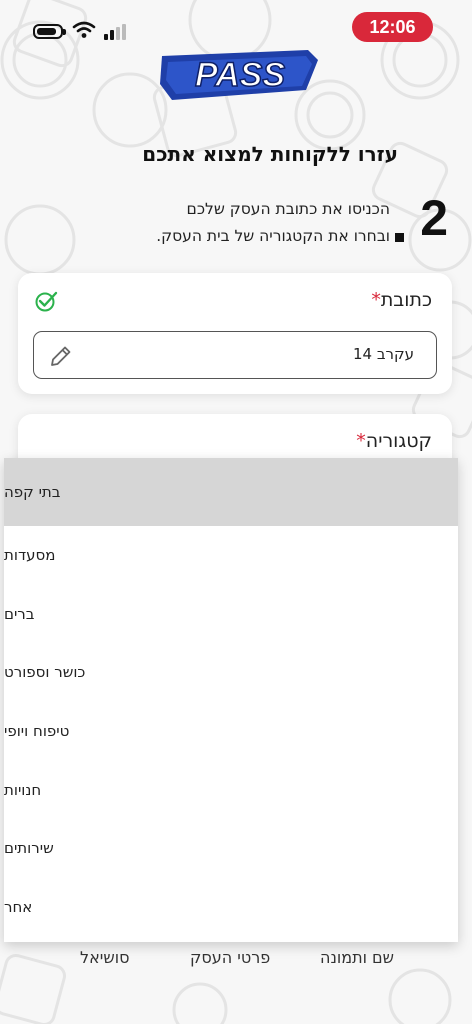 The width and height of the screenshot is (472, 1024). Describe the element at coordinates (231, 789) in the screenshot. I see `dropdown-option-shops: חנויות` at that location.